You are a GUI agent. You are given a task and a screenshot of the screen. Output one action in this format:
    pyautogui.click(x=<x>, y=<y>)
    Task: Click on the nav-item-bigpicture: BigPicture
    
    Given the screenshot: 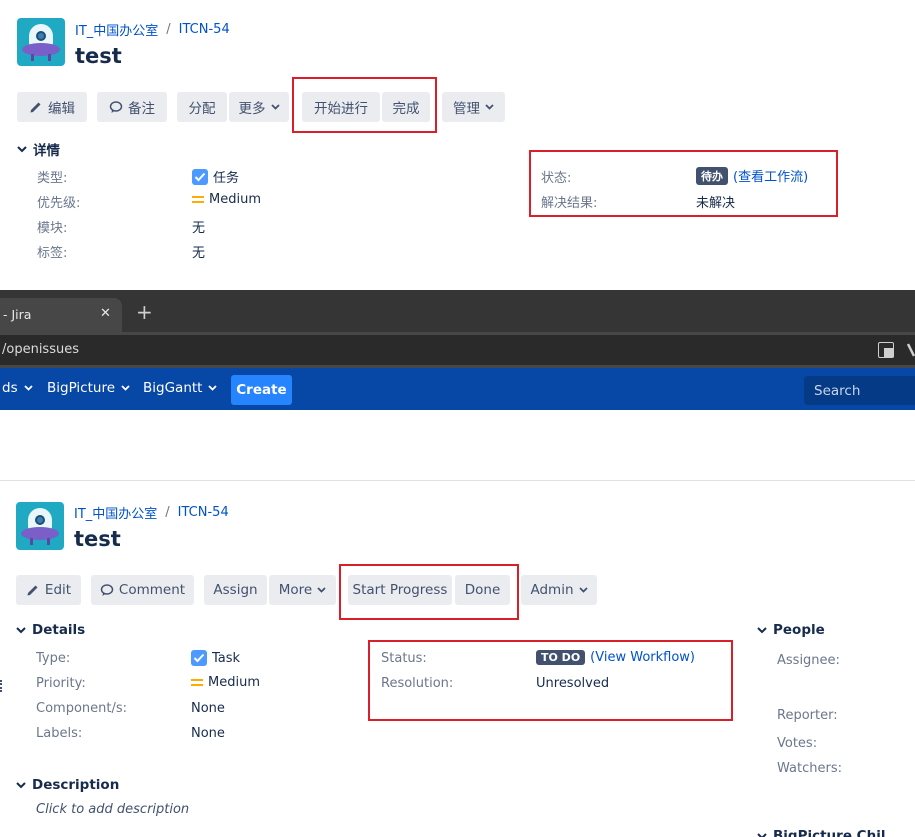 What is the action you would take?
    pyautogui.click(x=88, y=388)
    